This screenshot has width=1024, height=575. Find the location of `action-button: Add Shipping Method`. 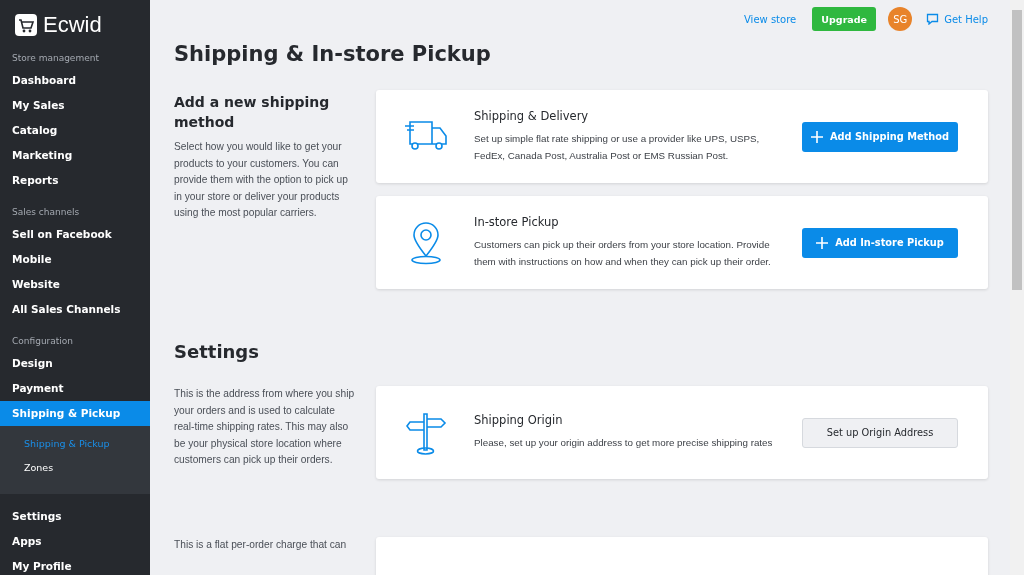

action-button: Add Shipping Method is located at coordinates (880, 136).